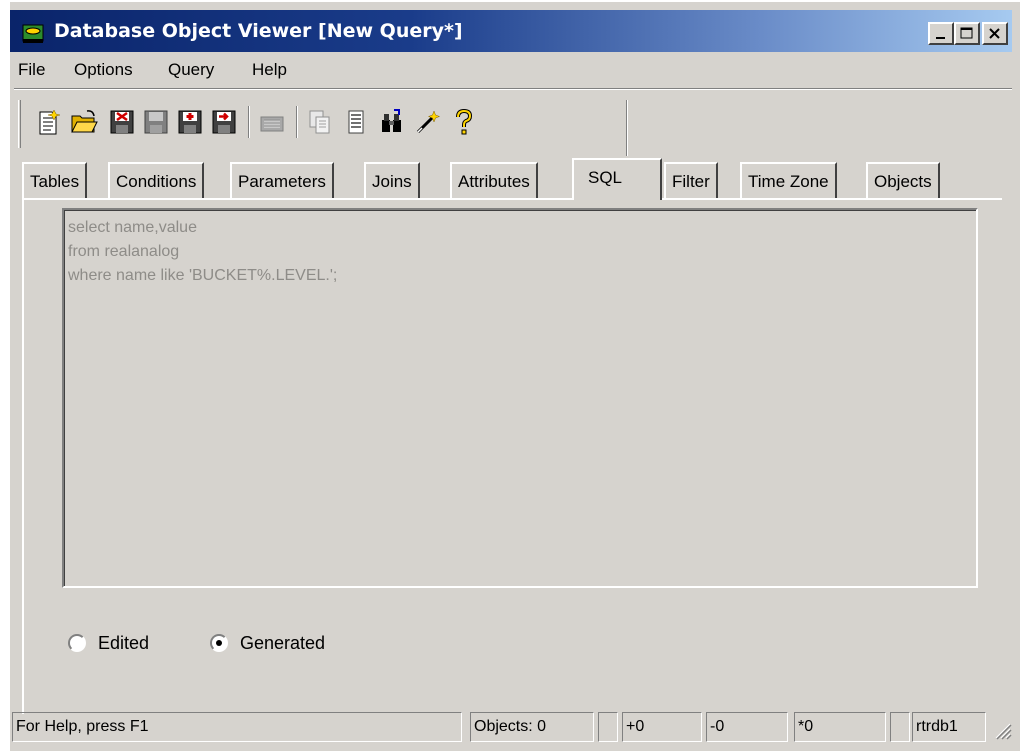  Describe the element at coordinates (941, 33) in the screenshot. I see `minimize-button` at that location.